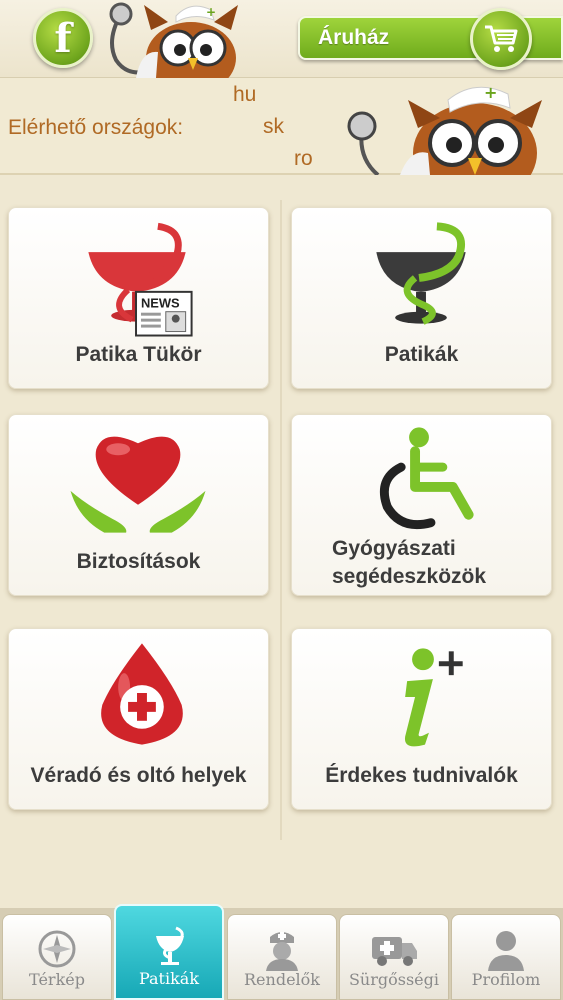  I want to click on country-code-sk: sk, so click(273, 127).